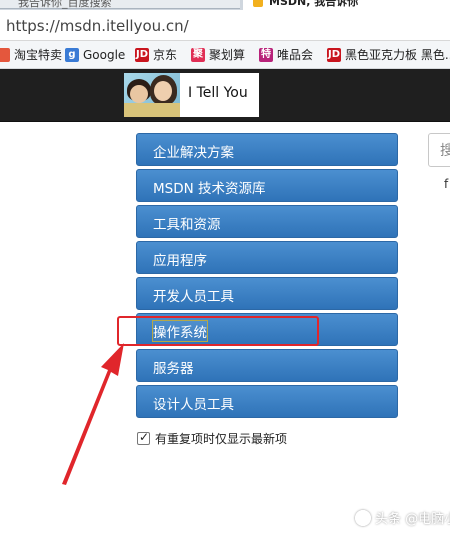  I want to click on tab-msdn: MSDN, 我告诉你, so click(346, 5).